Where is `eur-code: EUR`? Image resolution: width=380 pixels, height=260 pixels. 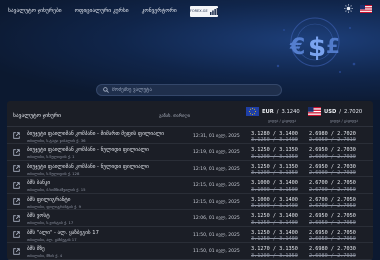 eur-code: EUR is located at coordinates (268, 111).